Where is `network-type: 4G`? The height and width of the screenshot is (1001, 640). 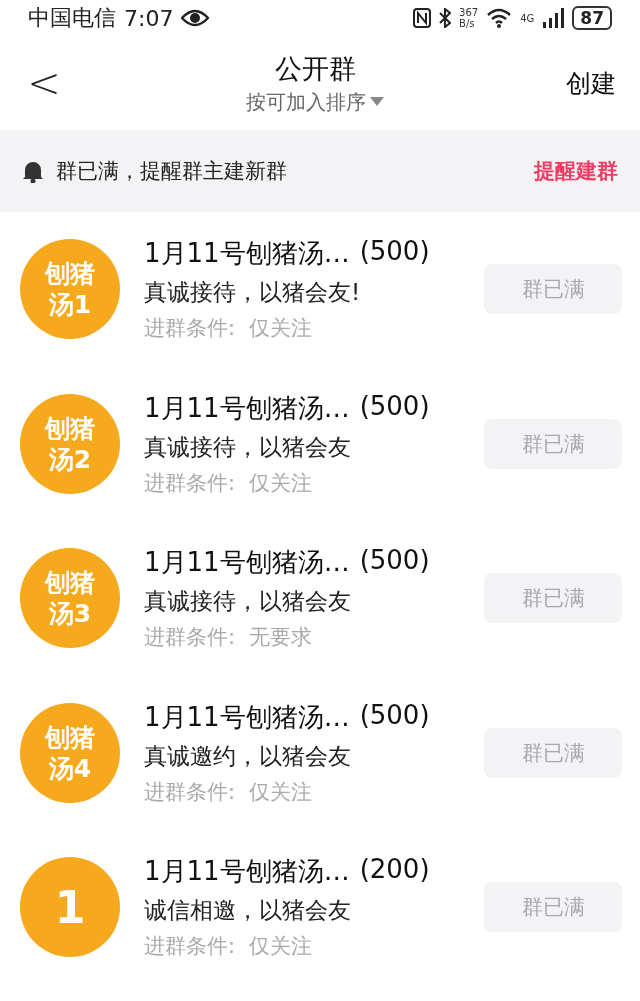
network-type: 4G is located at coordinates (527, 18).